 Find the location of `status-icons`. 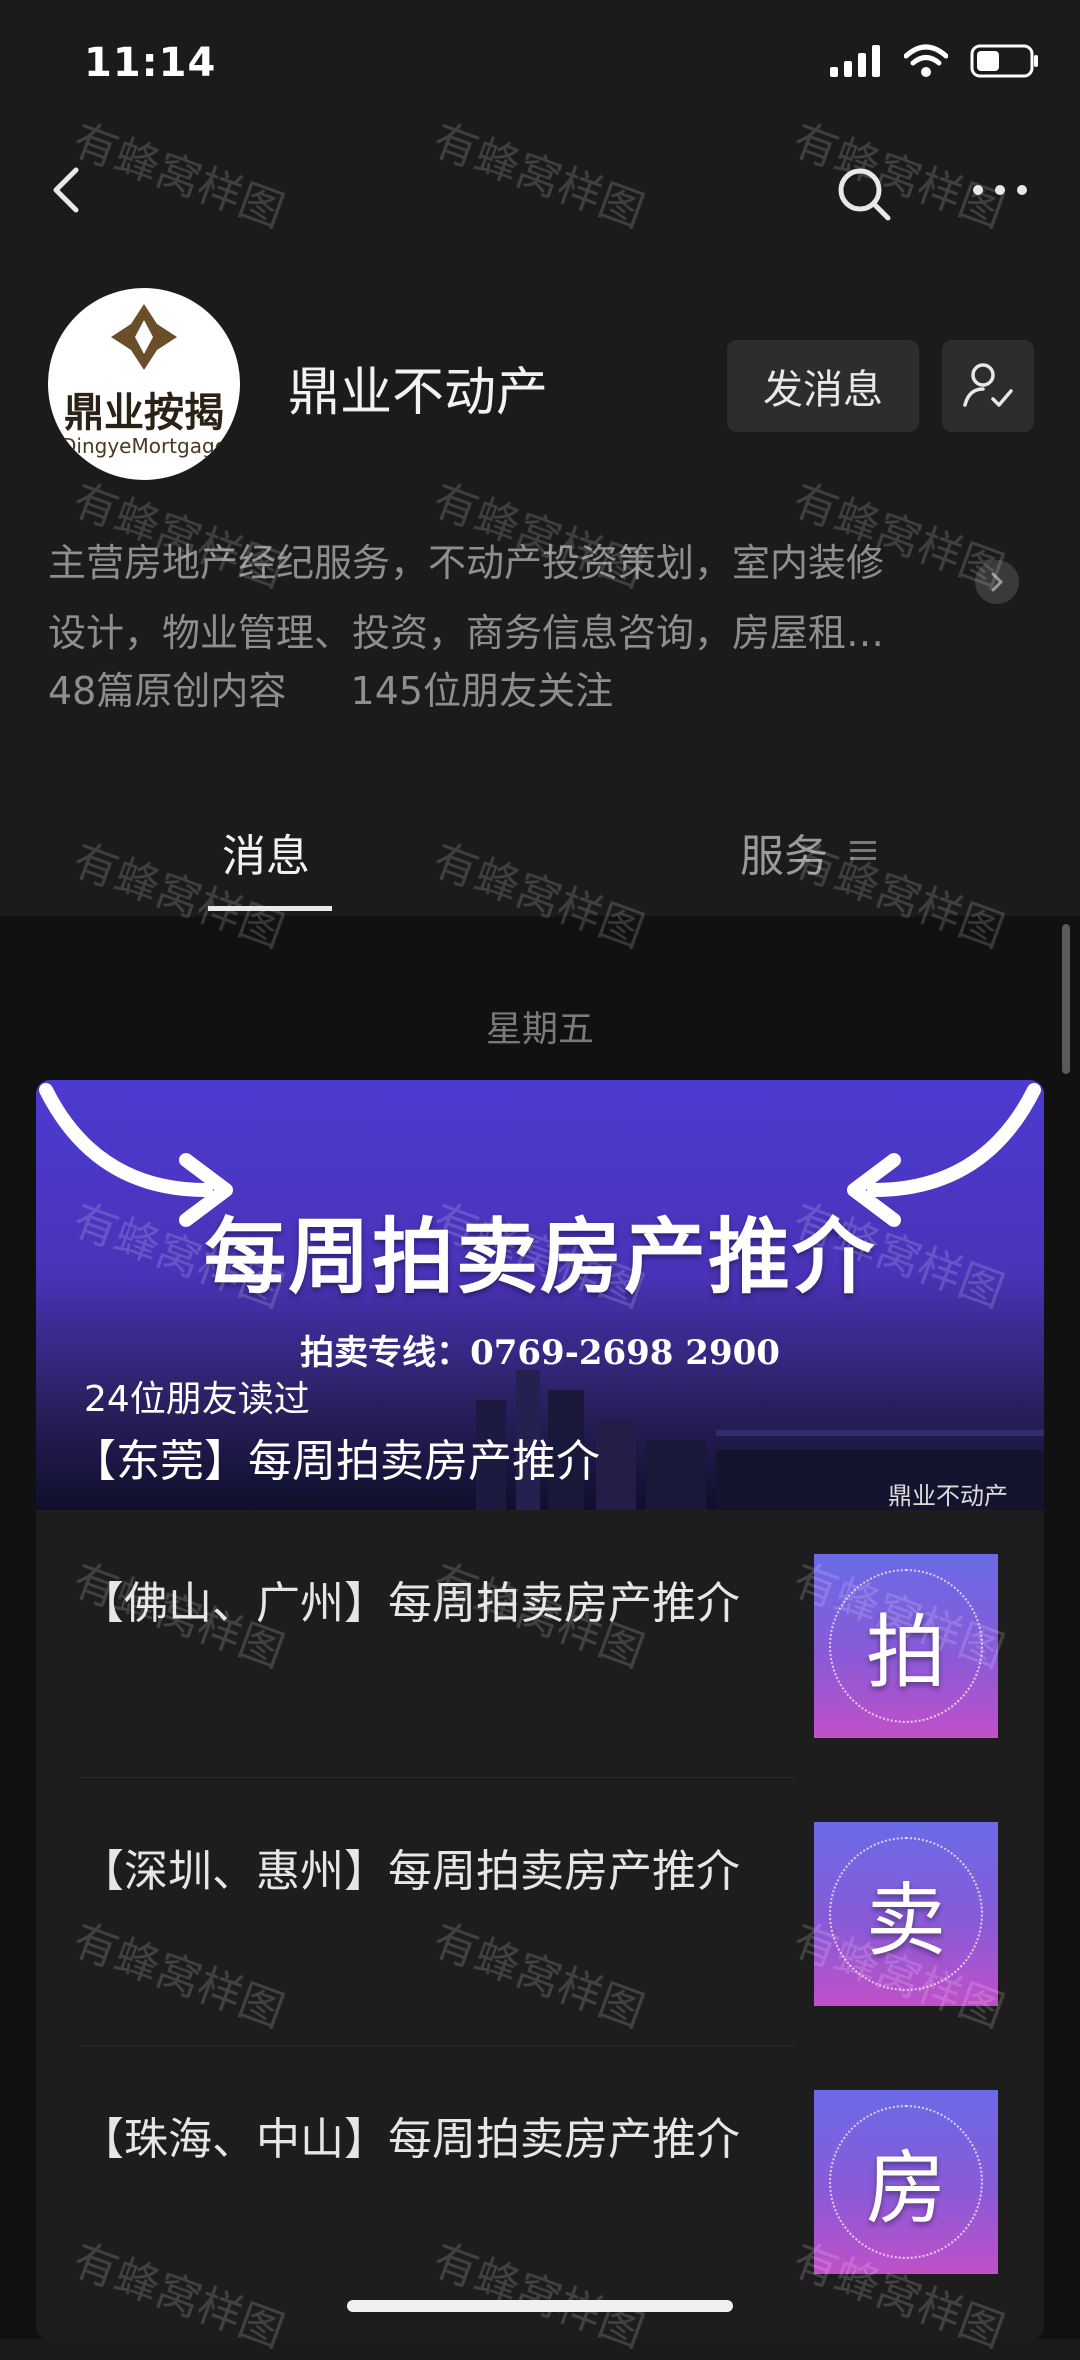

status-icons is located at coordinates (935, 61).